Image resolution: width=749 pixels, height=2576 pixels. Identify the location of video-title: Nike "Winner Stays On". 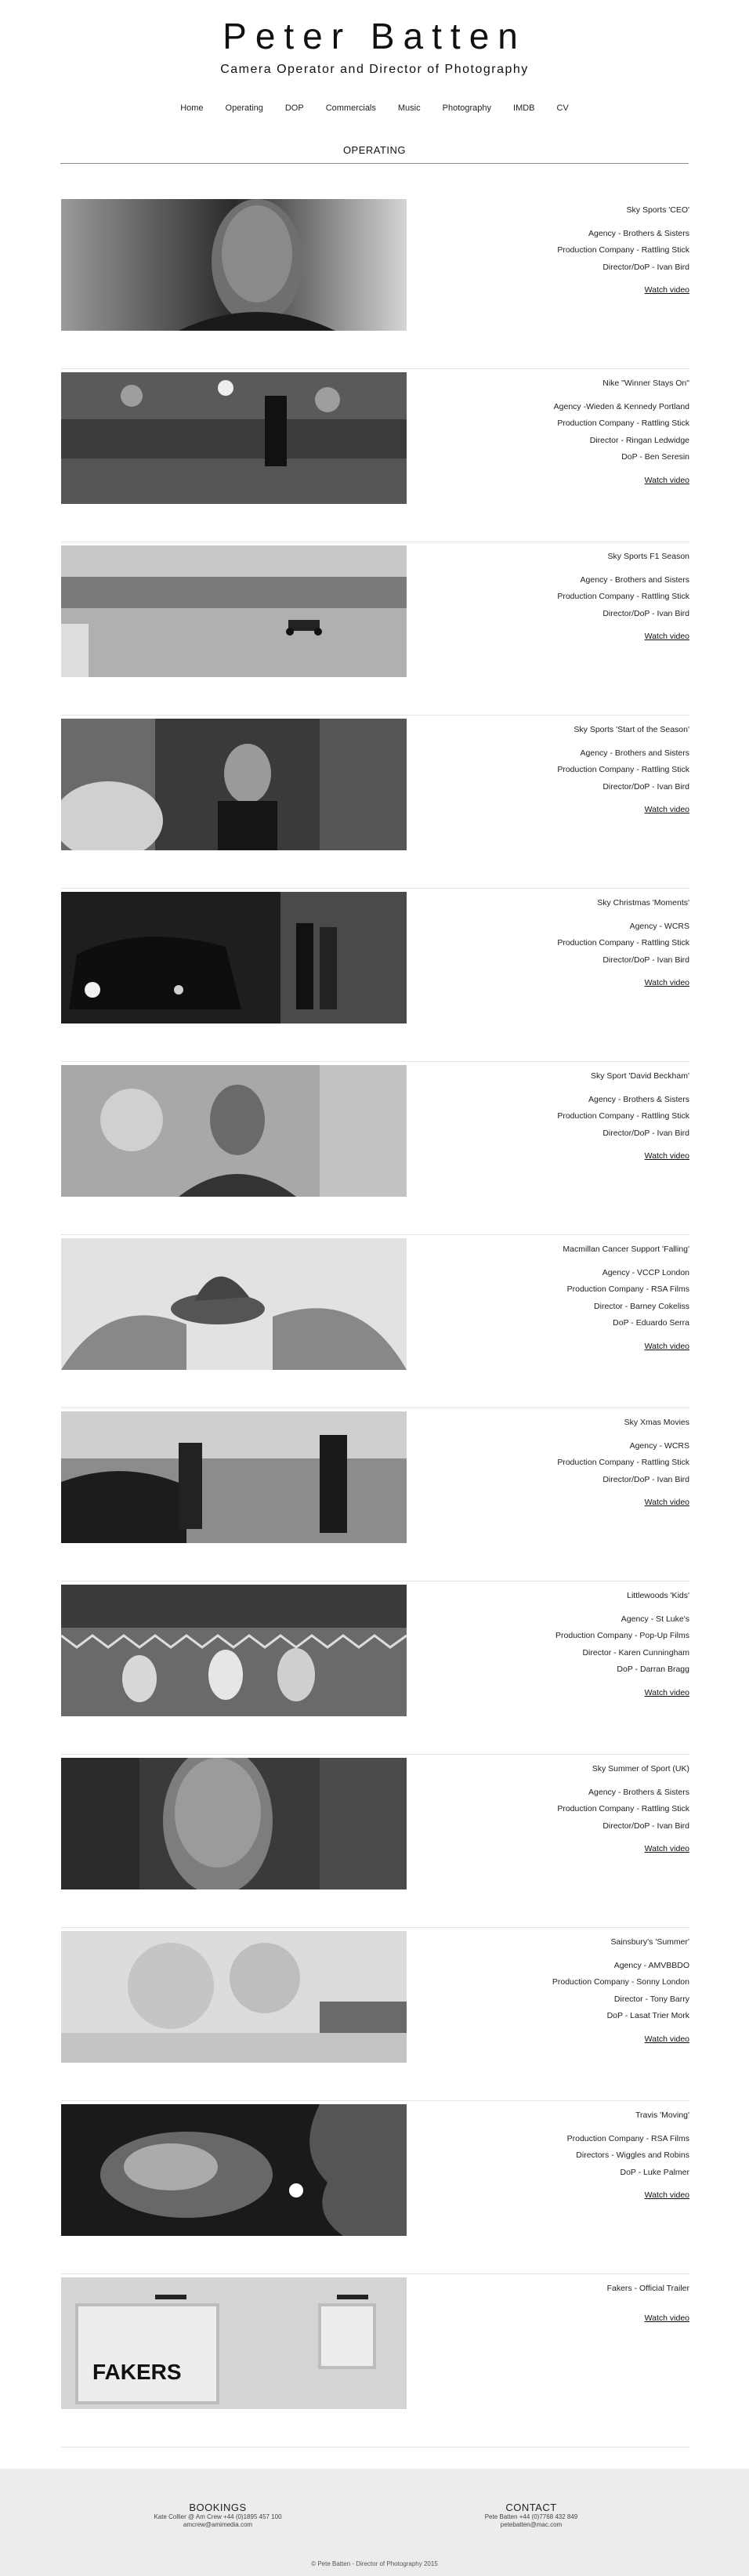
(645, 383).